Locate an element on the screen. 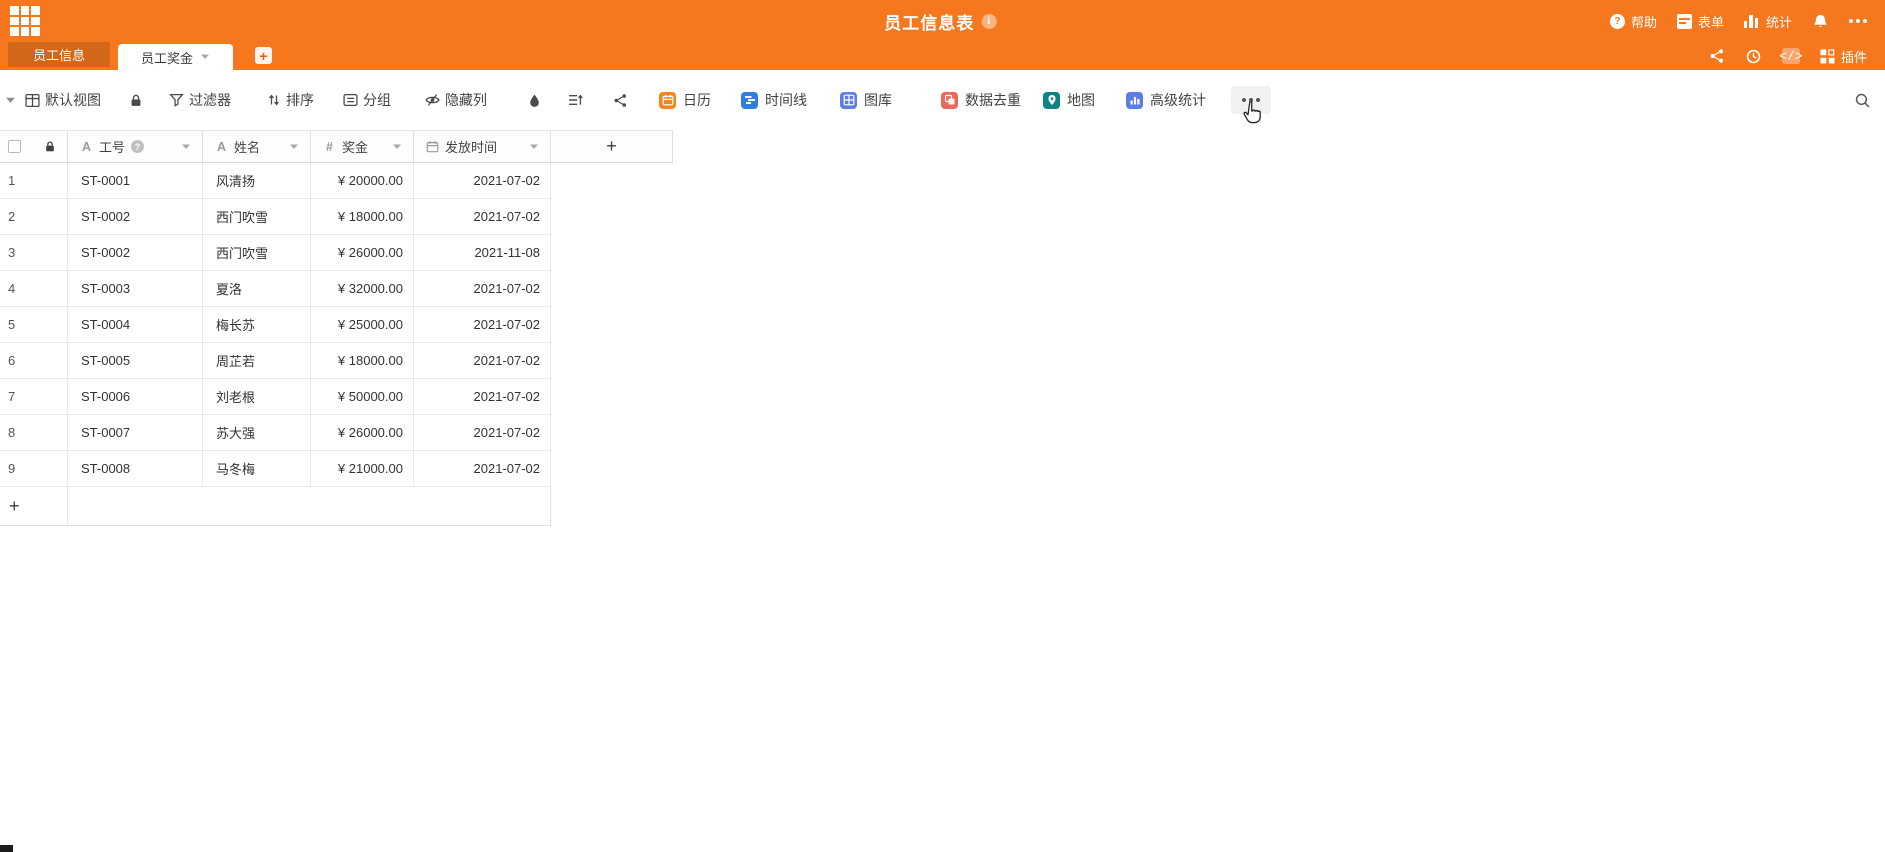  column-lock-icon is located at coordinates (50, 146).